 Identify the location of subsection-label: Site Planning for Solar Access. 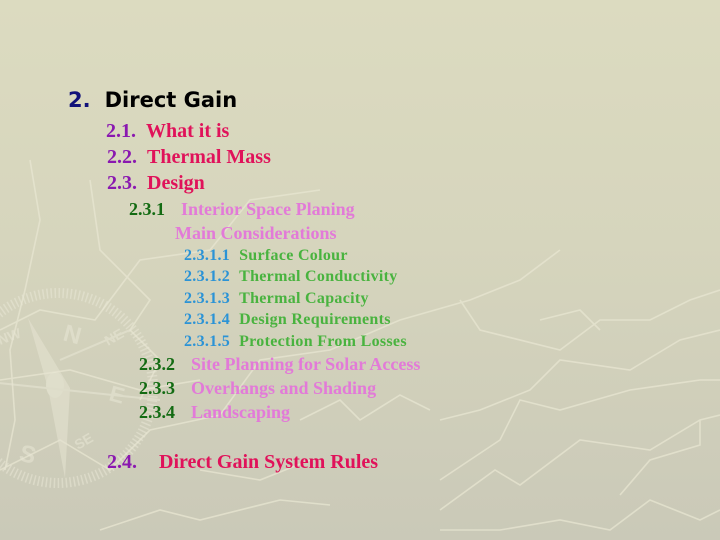
(306, 364).